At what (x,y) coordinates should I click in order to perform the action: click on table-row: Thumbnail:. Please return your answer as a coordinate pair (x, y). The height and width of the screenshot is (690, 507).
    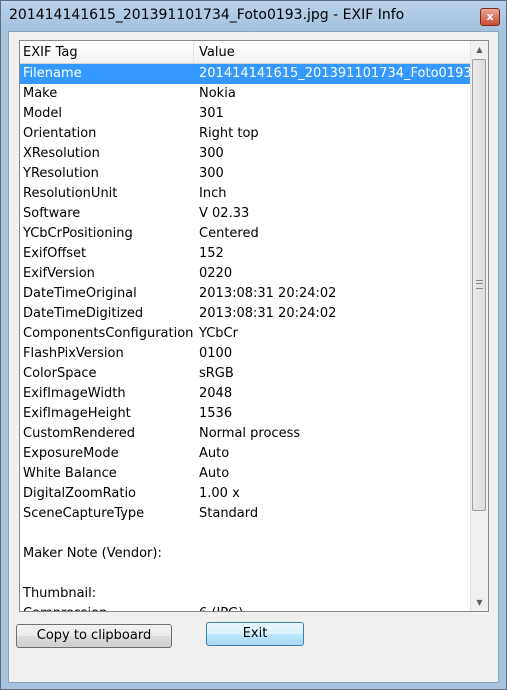
    Looking at the image, I should click on (246, 594).